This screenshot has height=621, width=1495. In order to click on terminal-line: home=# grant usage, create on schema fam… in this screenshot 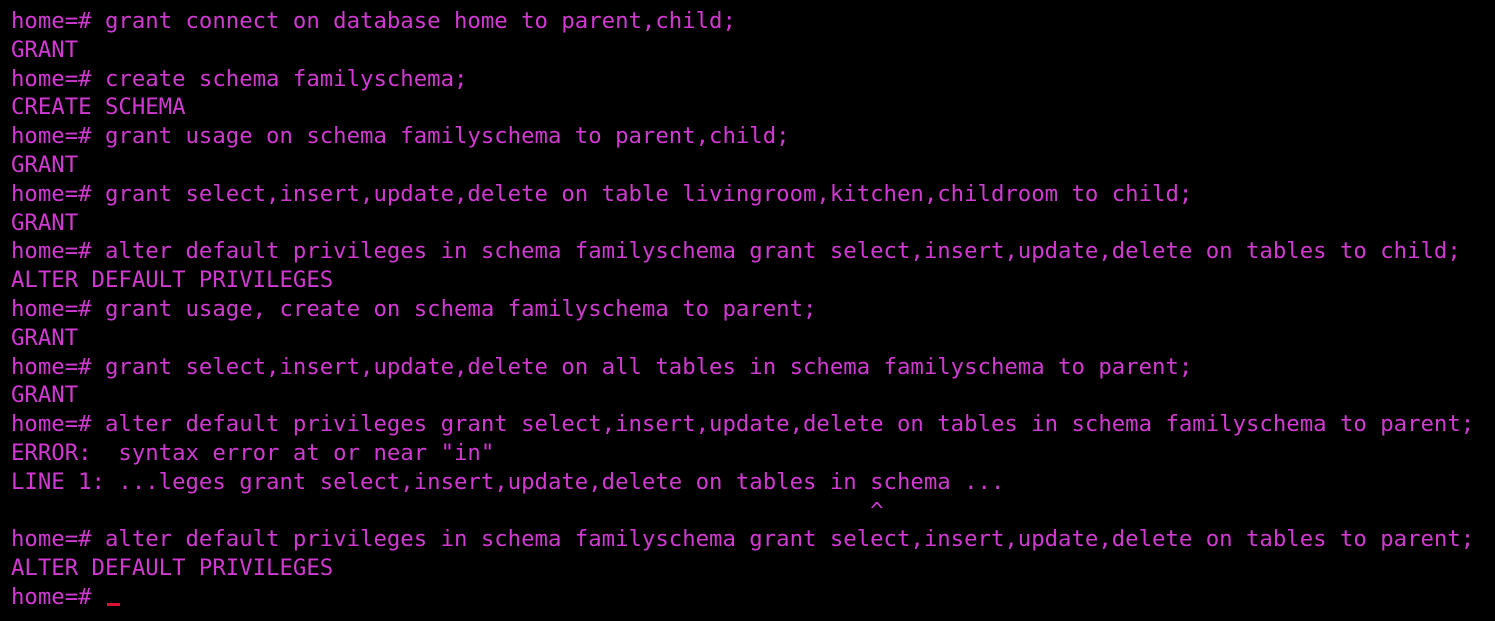, I will do `click(414, 308)`.